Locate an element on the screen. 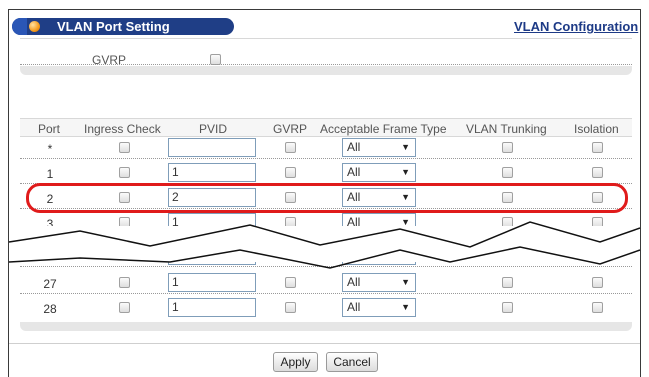  port-cell: 27 is located at coordinates (50, 284).